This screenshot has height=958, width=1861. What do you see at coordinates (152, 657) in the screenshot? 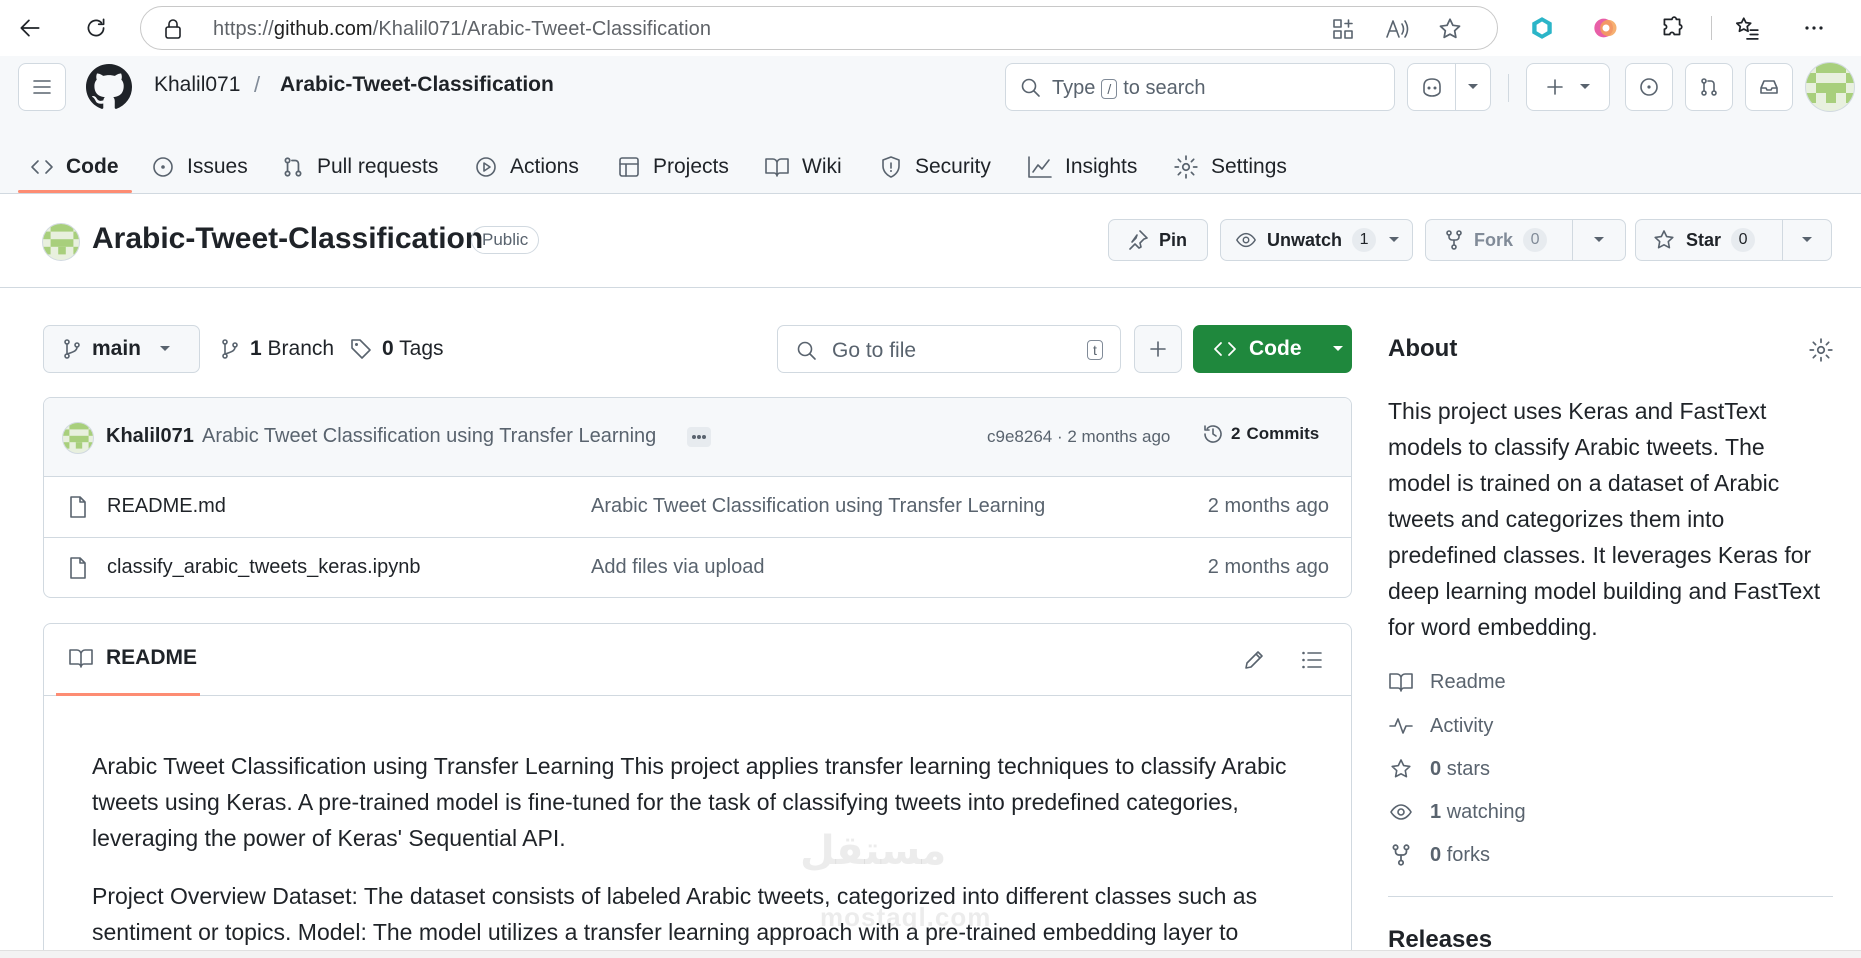
I see `readme-tab-label: README` at bounding box center [152, 657].